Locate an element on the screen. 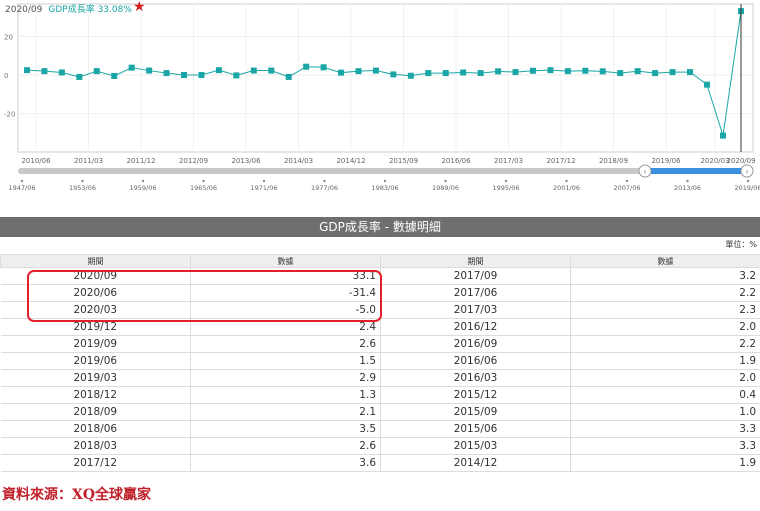 The image size is (760, 511). header-gdp-label: GDP成長率 33.08% is located at coordinates (90, 10).